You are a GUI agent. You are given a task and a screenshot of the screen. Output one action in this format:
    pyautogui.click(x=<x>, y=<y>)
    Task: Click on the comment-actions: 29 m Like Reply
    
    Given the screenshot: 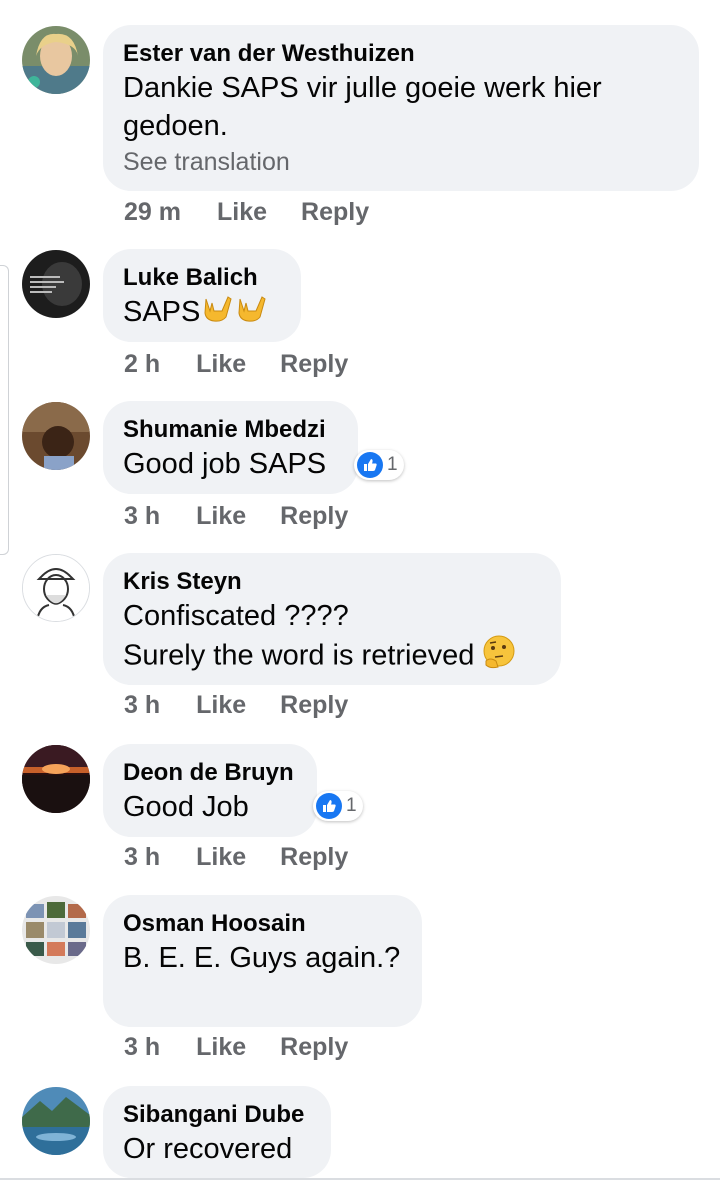 What is the action you would take?
    pyautogui.click(x=263, y=212)
    